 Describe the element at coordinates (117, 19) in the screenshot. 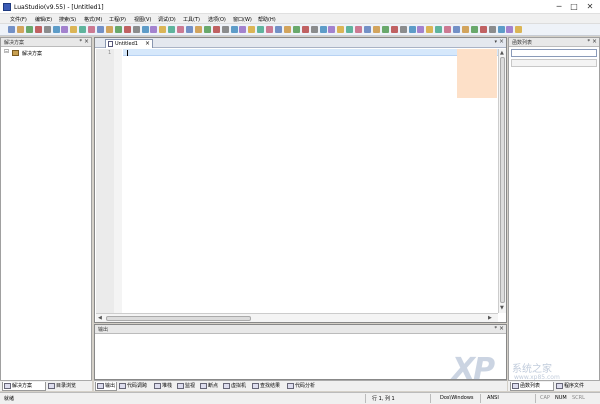

I see `menu-project: 工程(P)` at that location.